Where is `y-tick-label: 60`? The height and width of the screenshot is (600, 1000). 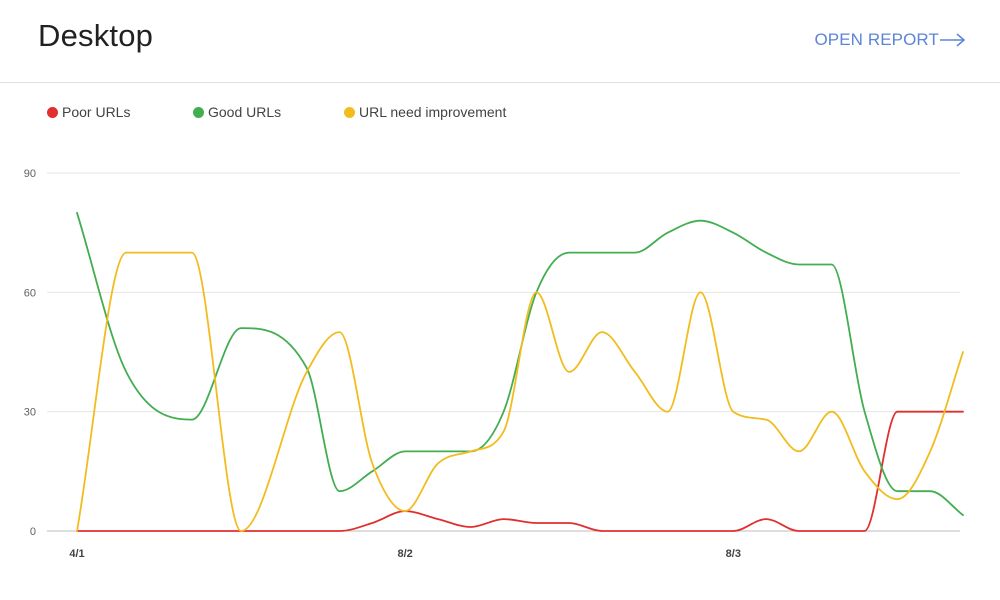 y-tick-label: 60 is located at coordinates (30, 293).